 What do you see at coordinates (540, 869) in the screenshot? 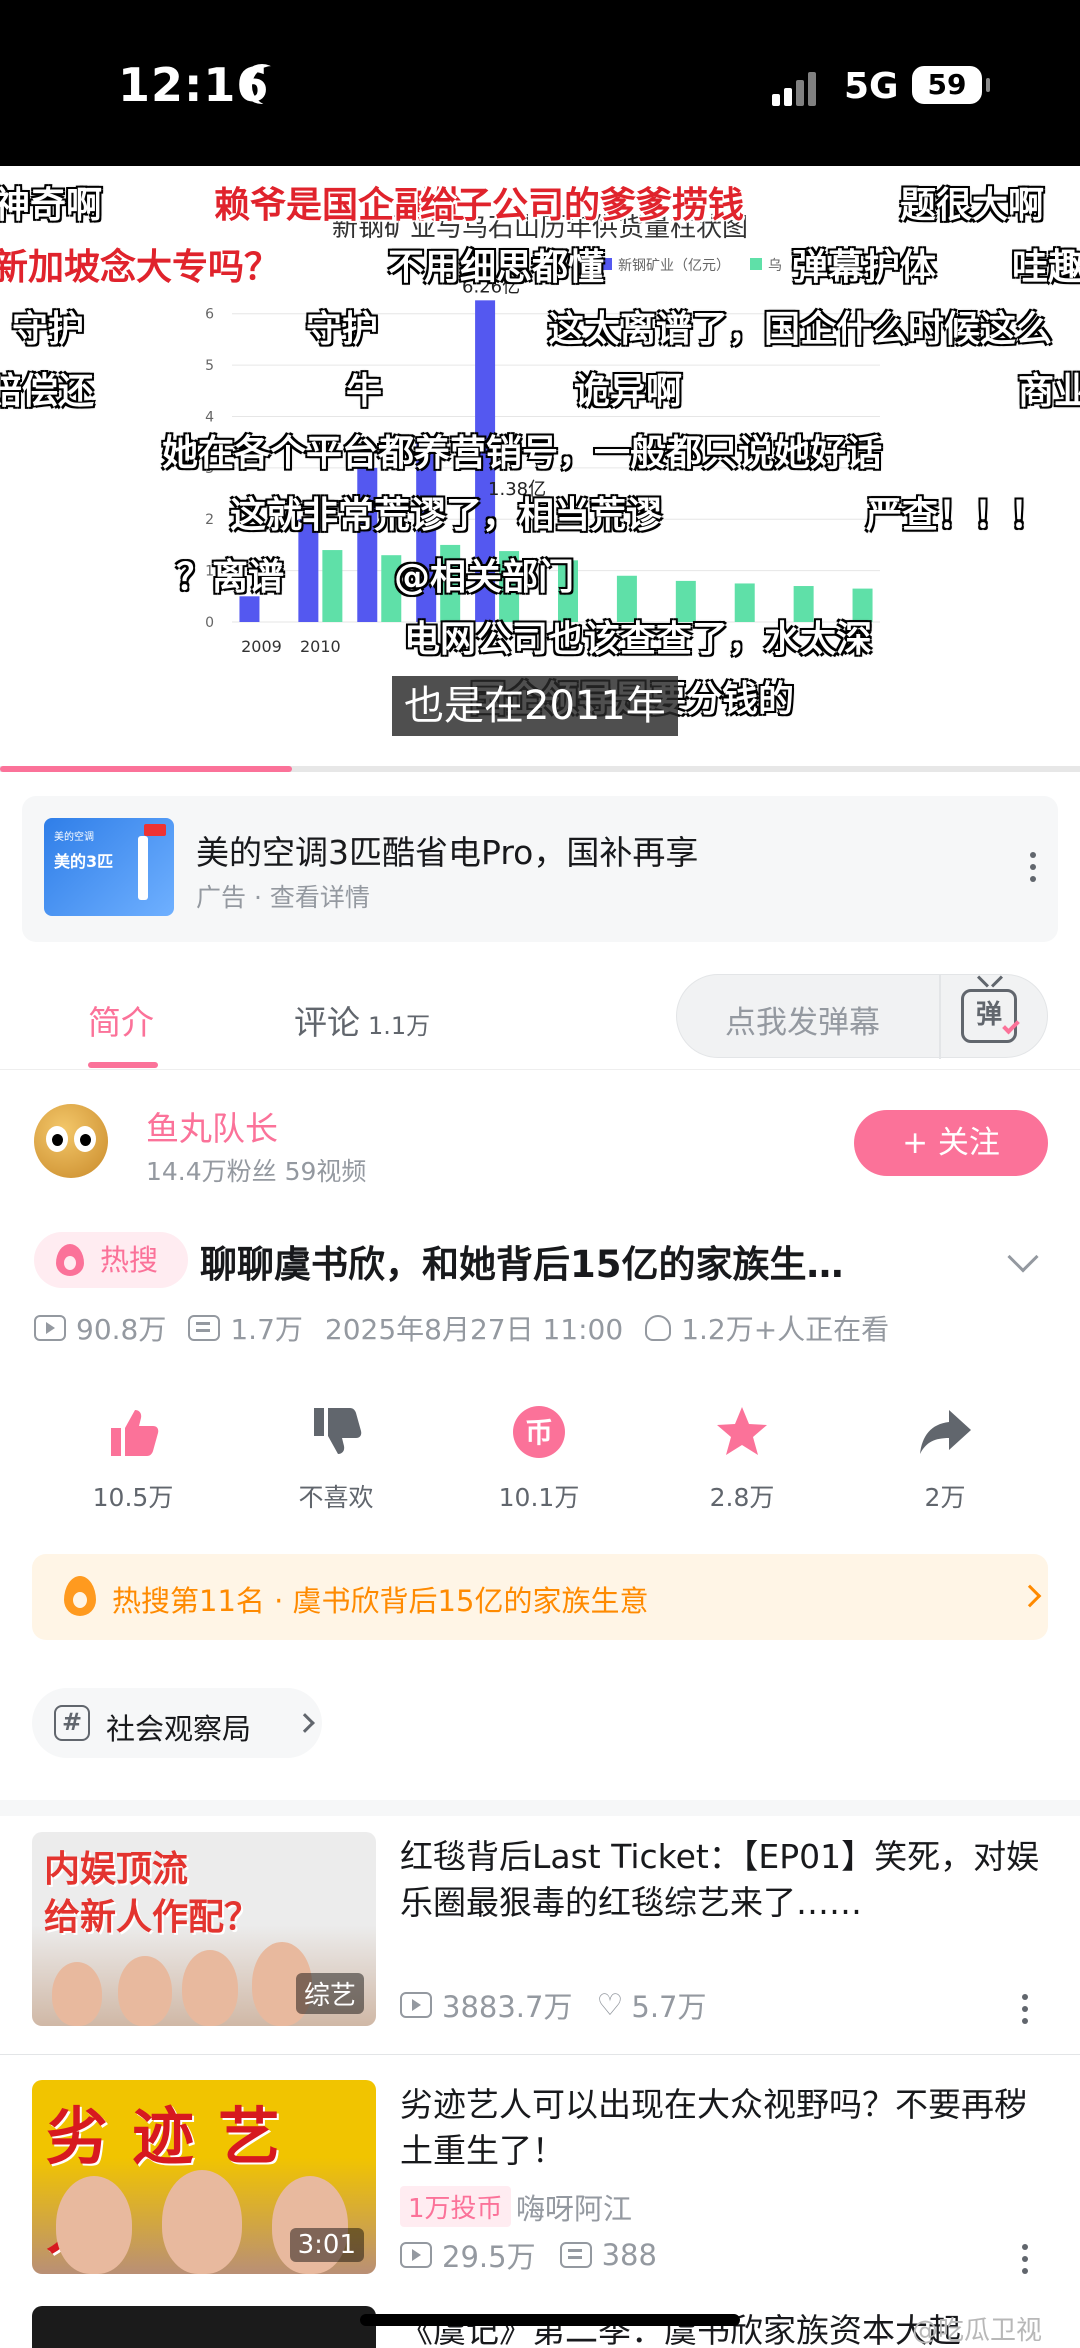
I see `ad-card: 美的空调 美的3匹 美的空调3匹酷省电Pro，国补再享 广告 · 查看详情` at bounding box center [540, 869].